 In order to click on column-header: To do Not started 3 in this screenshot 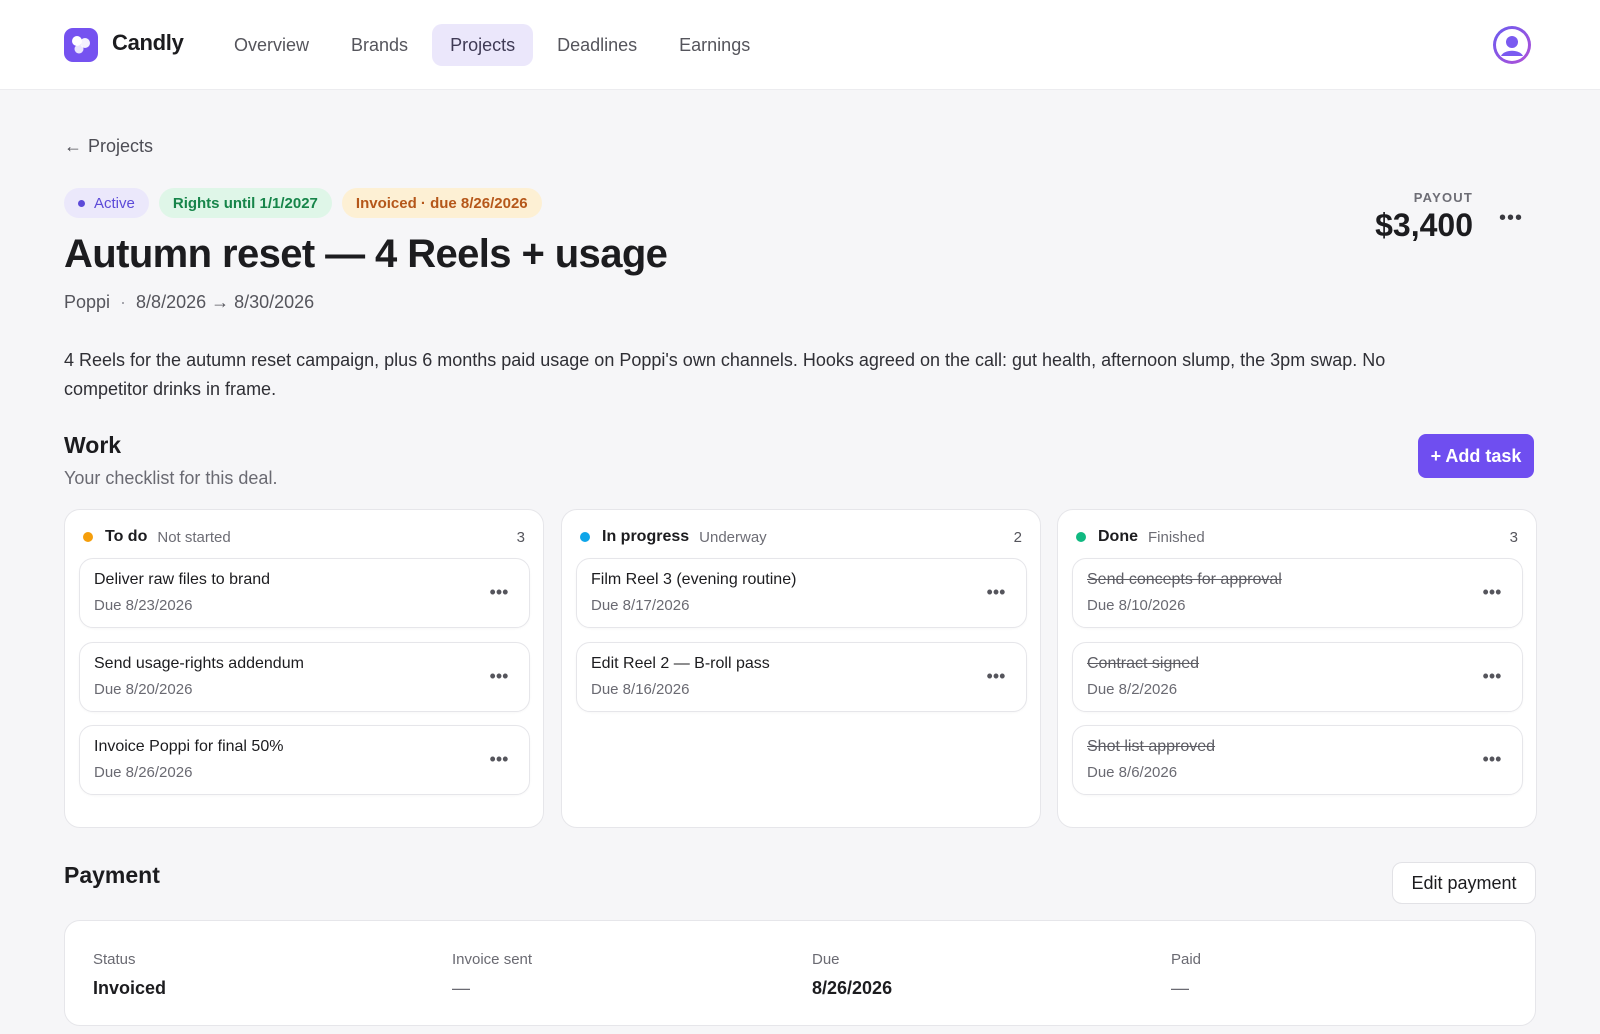, I will do `click(304, 537)`.